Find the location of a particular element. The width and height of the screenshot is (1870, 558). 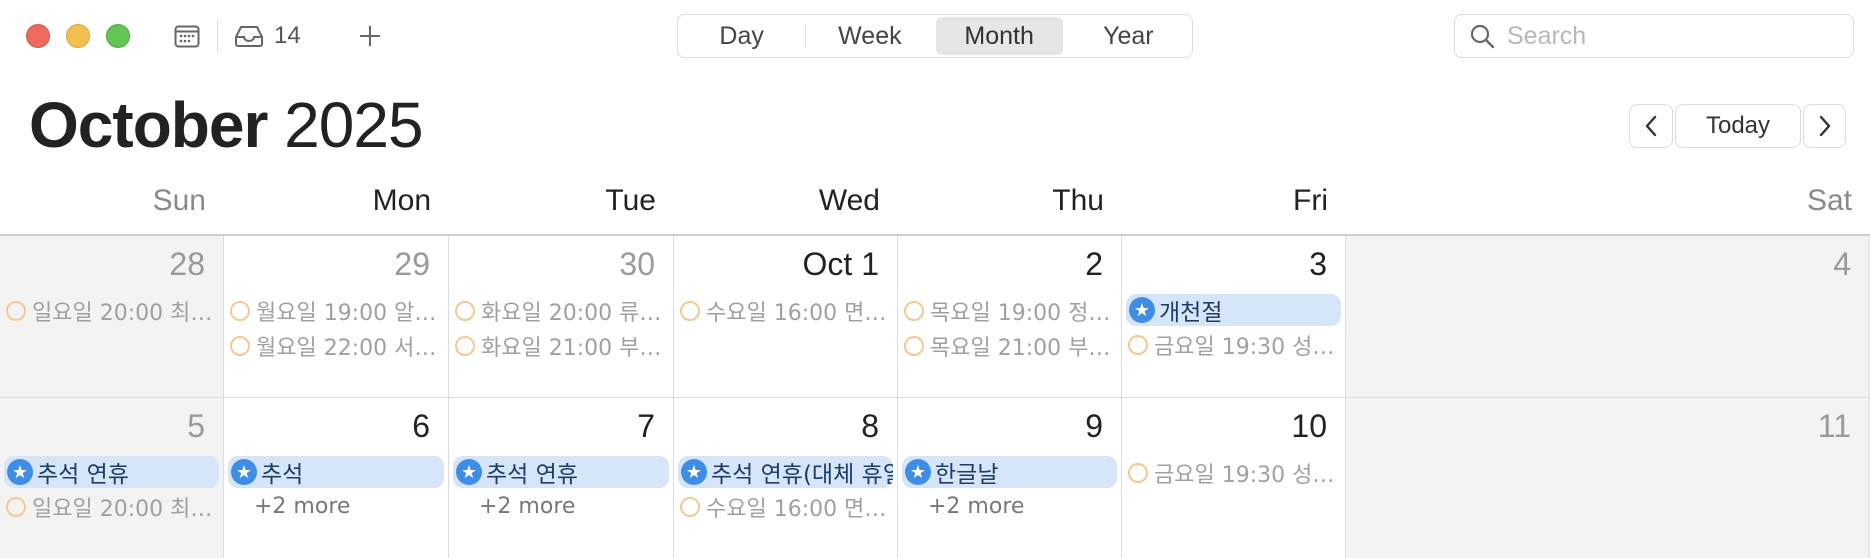

minimize-window-button is located at coordinates (78, 36).